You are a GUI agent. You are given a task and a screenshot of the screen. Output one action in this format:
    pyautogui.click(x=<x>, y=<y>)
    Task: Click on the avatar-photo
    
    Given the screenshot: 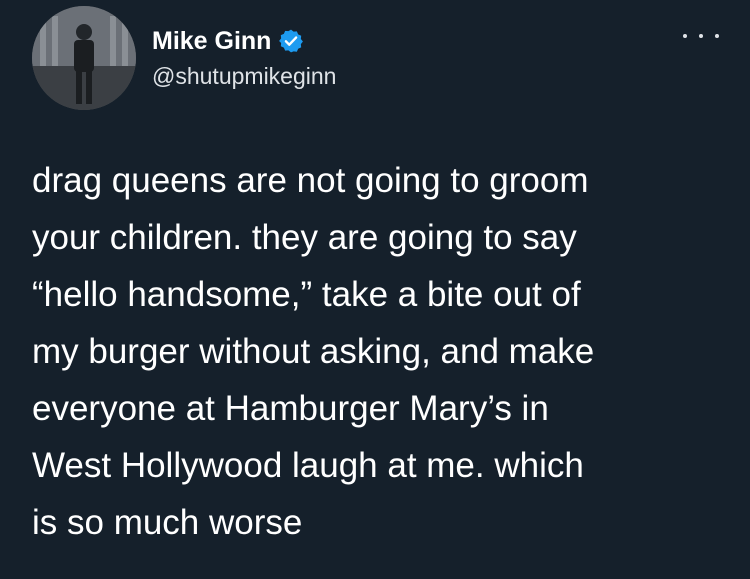 What is the action you would take?
    pyautogui.click(x=84, y=58)
    